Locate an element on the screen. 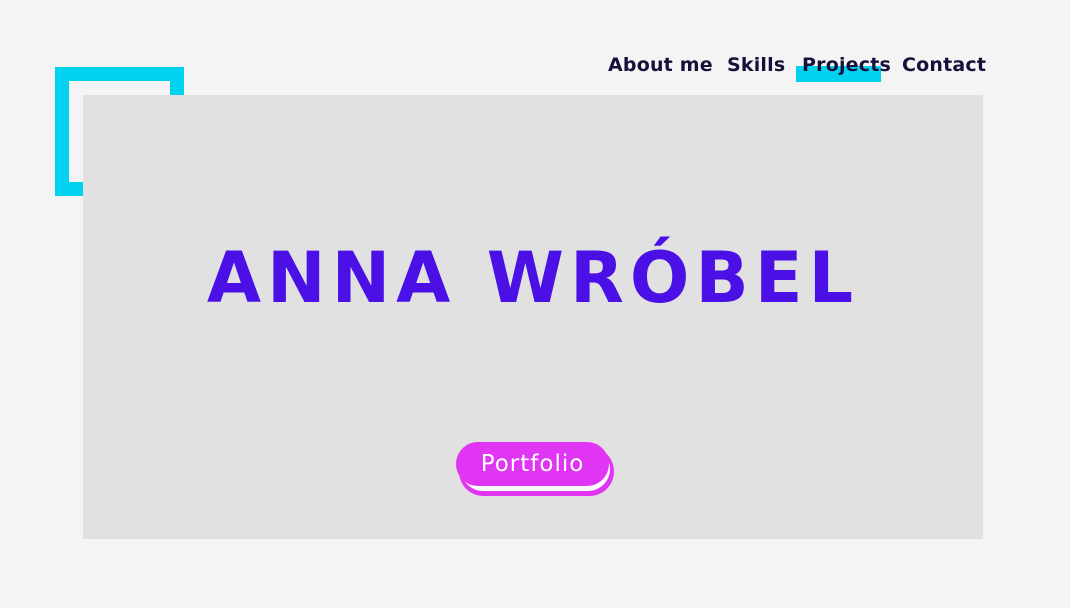 The height and width of the screenshot is (608, 1070). nav-skills-link: Skills is located at coordinates (756, 67).